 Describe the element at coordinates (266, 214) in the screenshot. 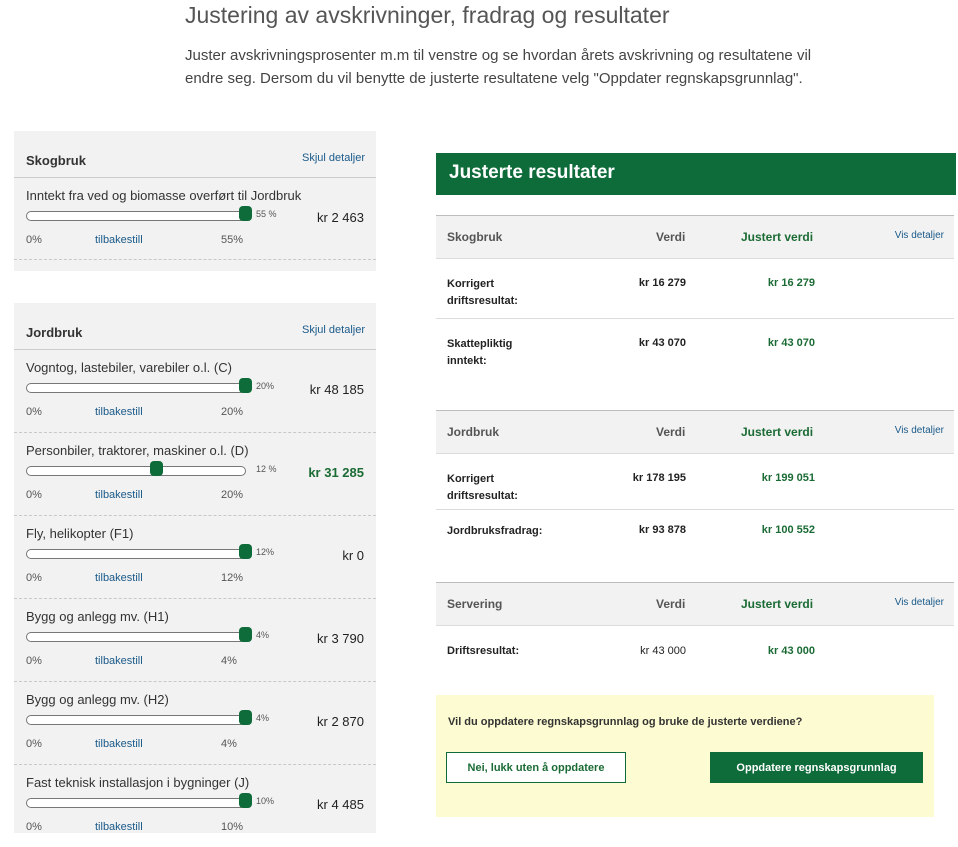

I see `slider-value-label: 55 %` at that location.